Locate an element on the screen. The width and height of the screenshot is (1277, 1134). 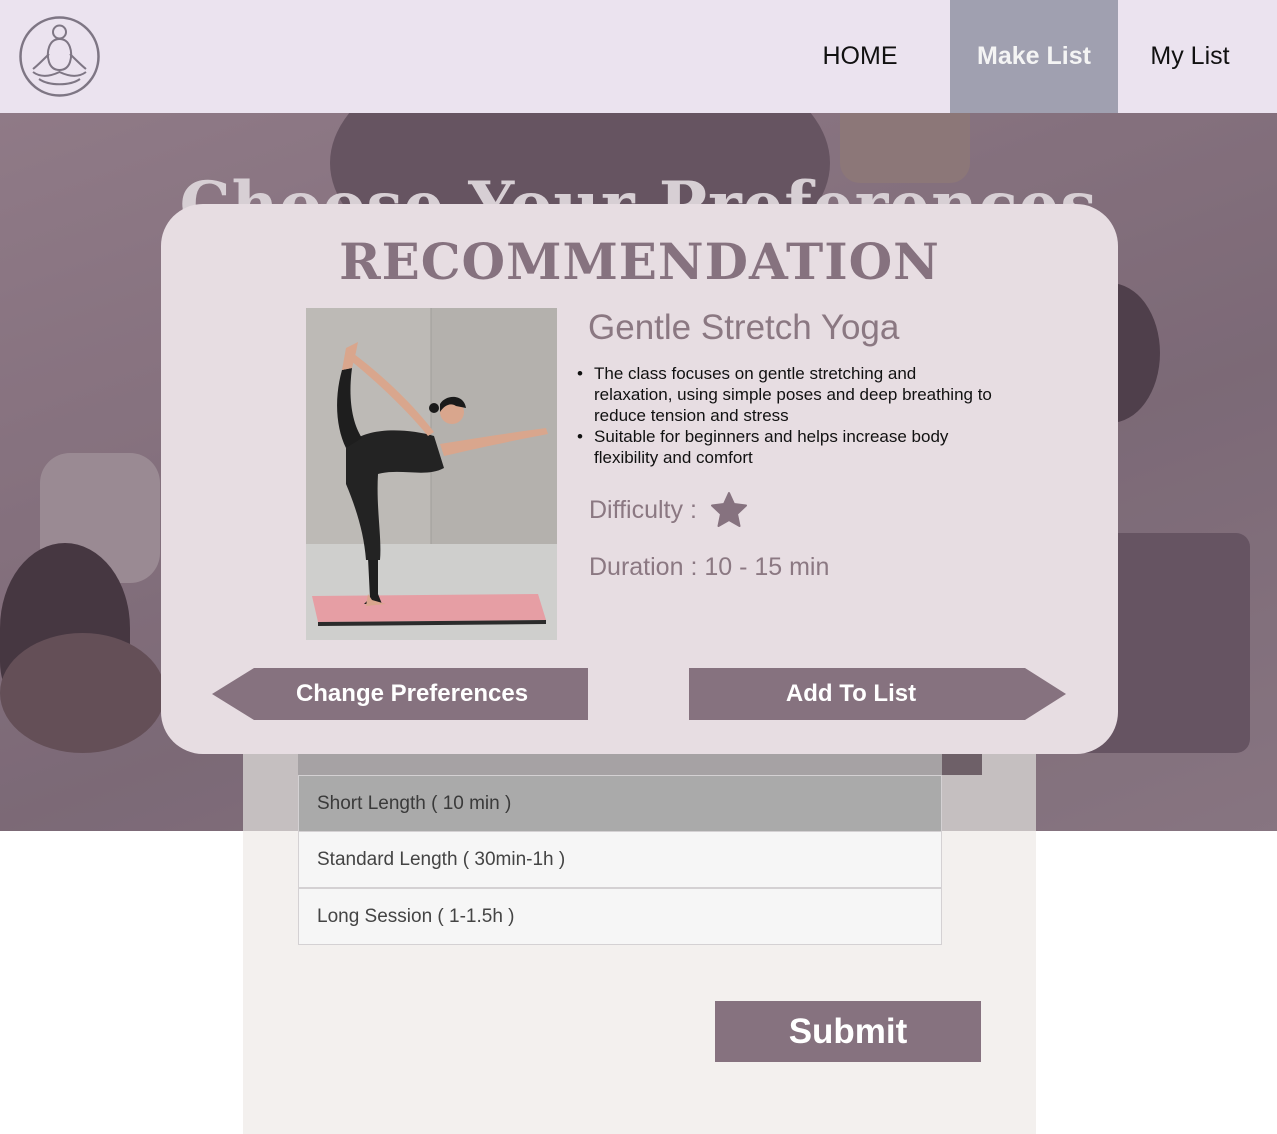
difficulty-row: Difficulty : is located at coordinates (669, 510).